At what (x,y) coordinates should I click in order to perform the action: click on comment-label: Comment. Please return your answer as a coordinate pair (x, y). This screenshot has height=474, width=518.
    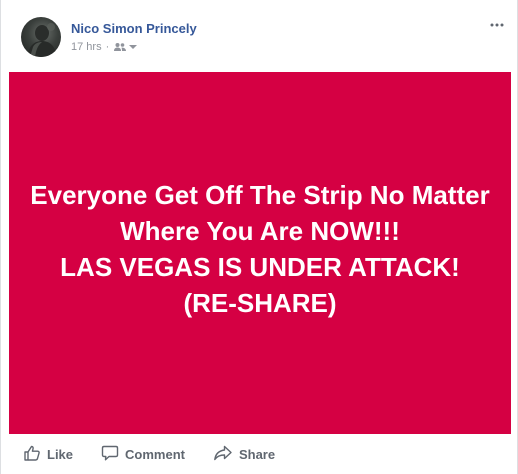
    Looking at the image, I should click on (155, 454).